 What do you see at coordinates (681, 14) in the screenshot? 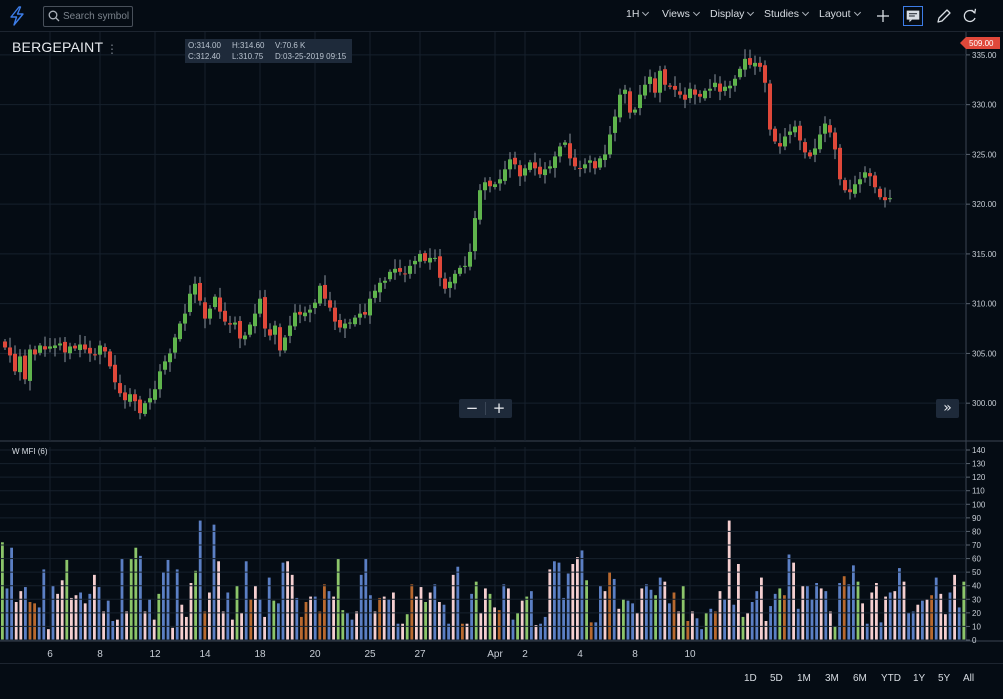
I see `views-menu: Views` at bounding box center [681, 14].